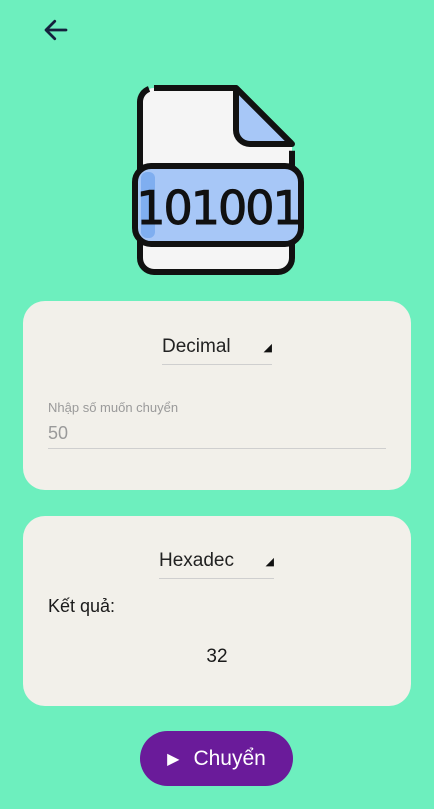 Image resolution: width=434 pixels, height=809 pixels. Describe the element at coordinates (196, 346) in the screenshot. I see `from-unit-value: Decimal` at that location.